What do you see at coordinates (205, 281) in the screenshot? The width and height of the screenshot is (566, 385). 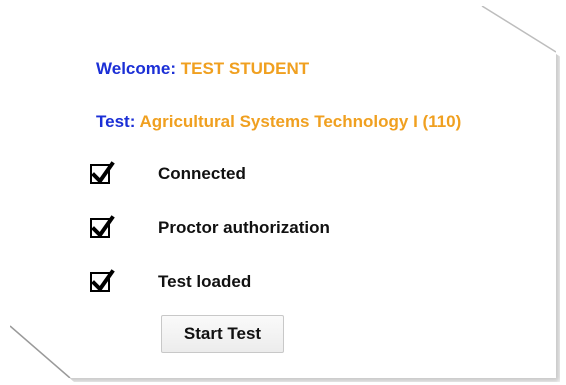 I see `checklist-label-test-loaded: Test loaded` at bounding box center [205, 281].